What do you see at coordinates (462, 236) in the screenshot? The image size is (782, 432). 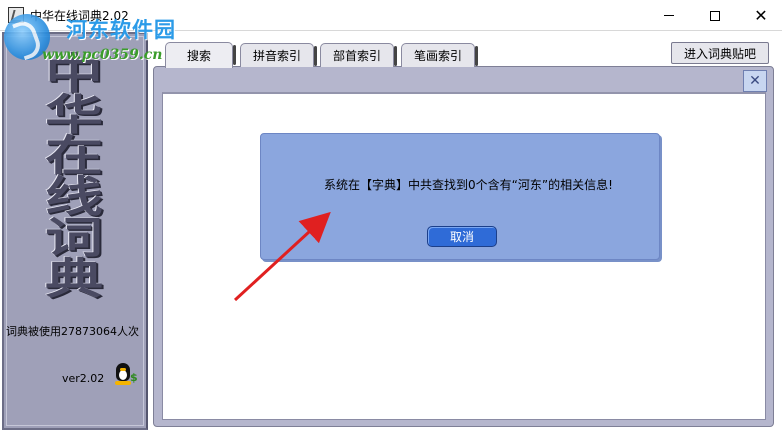 I see `cancel-button: 取消` at bounding box center [462, 236].